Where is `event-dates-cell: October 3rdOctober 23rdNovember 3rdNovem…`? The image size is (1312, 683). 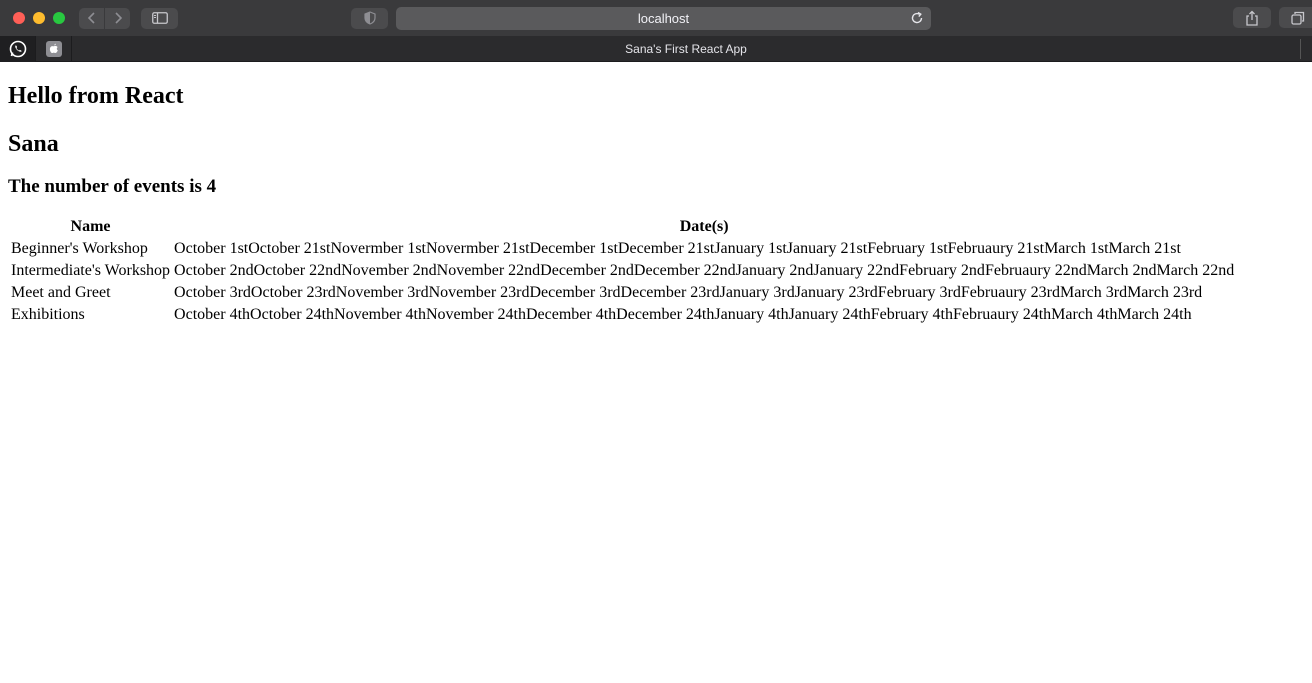
event-dates-cell: October 3rdOctober 23rdNovember 3rdNovem… is located at coordinates (704, 293).